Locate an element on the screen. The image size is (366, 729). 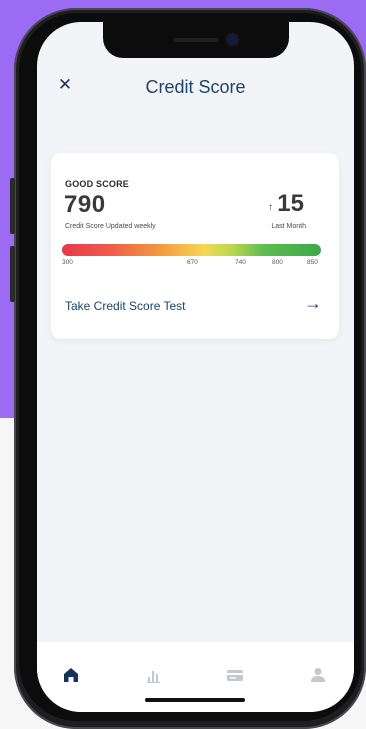
tab-profile is located at coordinates (318, 675).